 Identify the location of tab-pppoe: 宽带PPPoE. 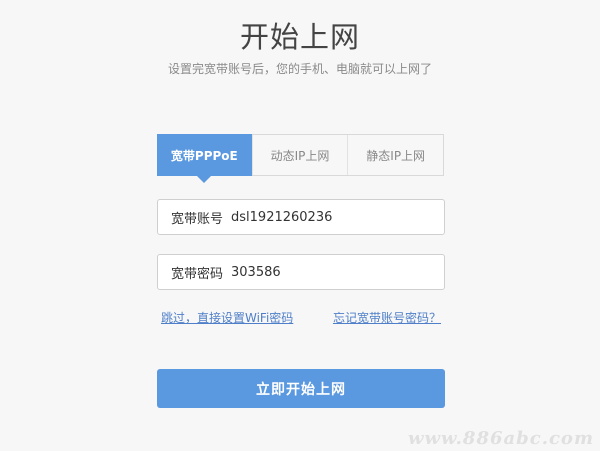
(204, 158).